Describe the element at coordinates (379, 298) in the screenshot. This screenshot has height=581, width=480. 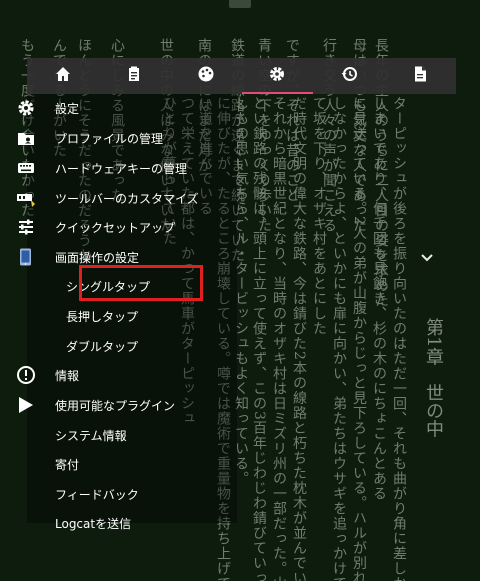
I see `reader-column: しまいであり、何千回も見飽き、杉の木のにちょこんとある` at that location.